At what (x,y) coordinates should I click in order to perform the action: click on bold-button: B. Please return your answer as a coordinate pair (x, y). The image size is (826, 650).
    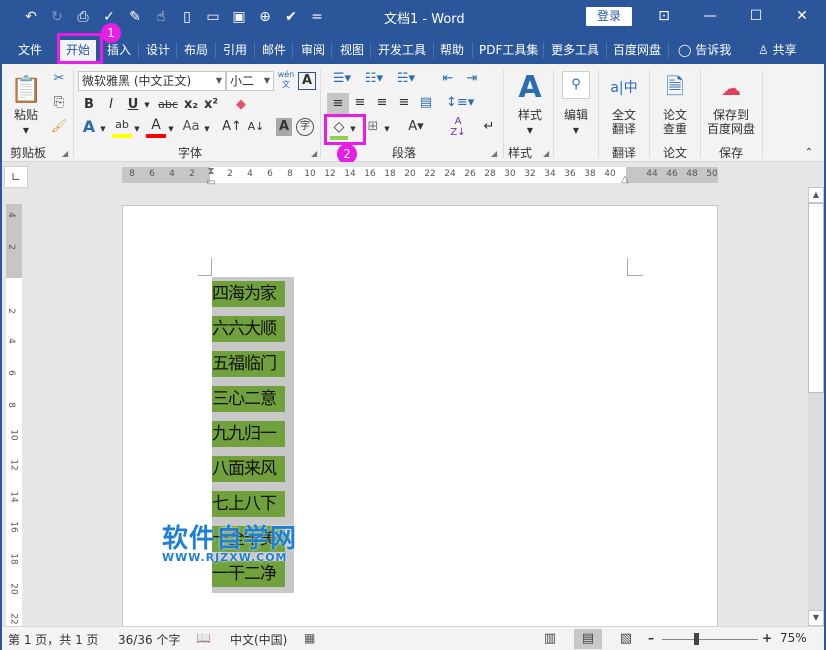
    Looking at the image, I should click on (89, 105).